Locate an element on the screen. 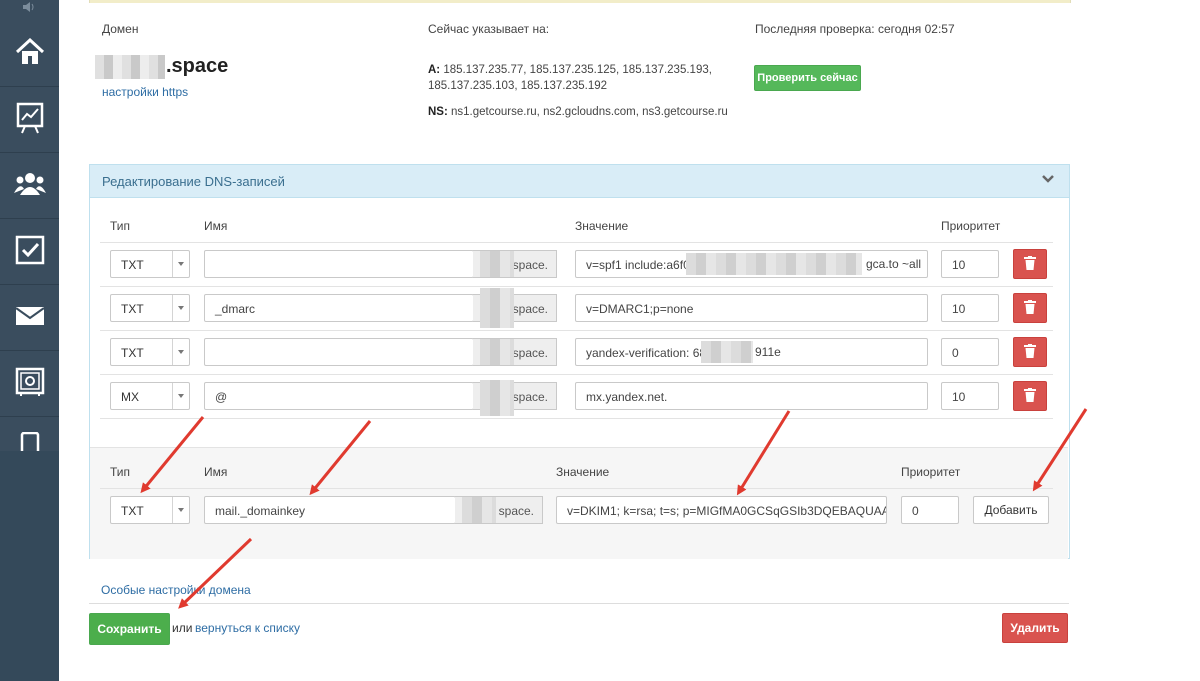  record-value-input: v=DMARC1;p=none is located at coordinates (751, 308).